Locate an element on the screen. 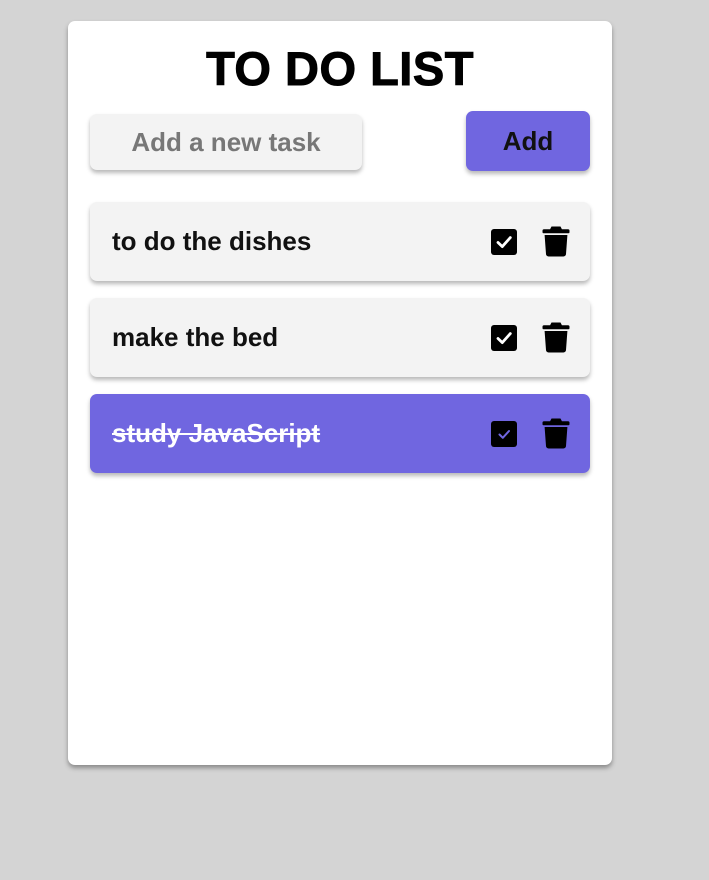 The height and width of the screenshot is (880, 709). task-text: make the bed is located at coordinates (195, 337).